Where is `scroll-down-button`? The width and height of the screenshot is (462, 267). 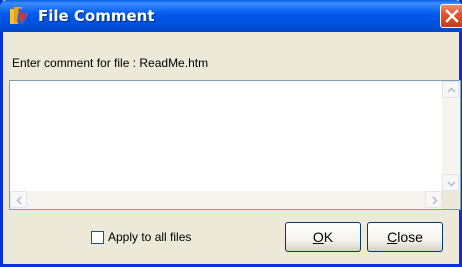 scroll-down-button is located at coordinates (450, 182).